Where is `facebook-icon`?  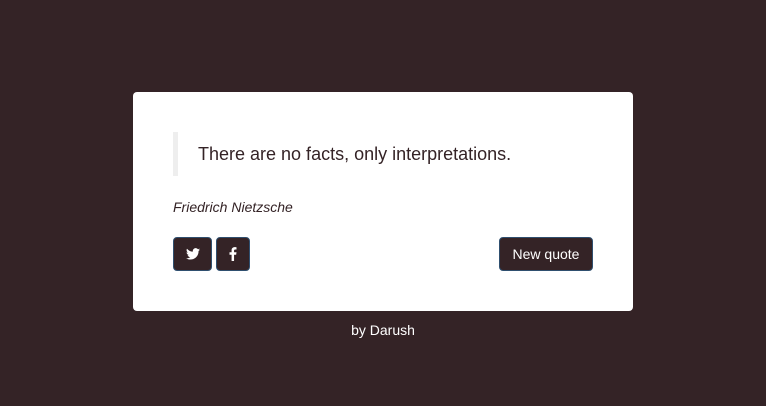
facebook-icon is located at coordinates (233, 254).